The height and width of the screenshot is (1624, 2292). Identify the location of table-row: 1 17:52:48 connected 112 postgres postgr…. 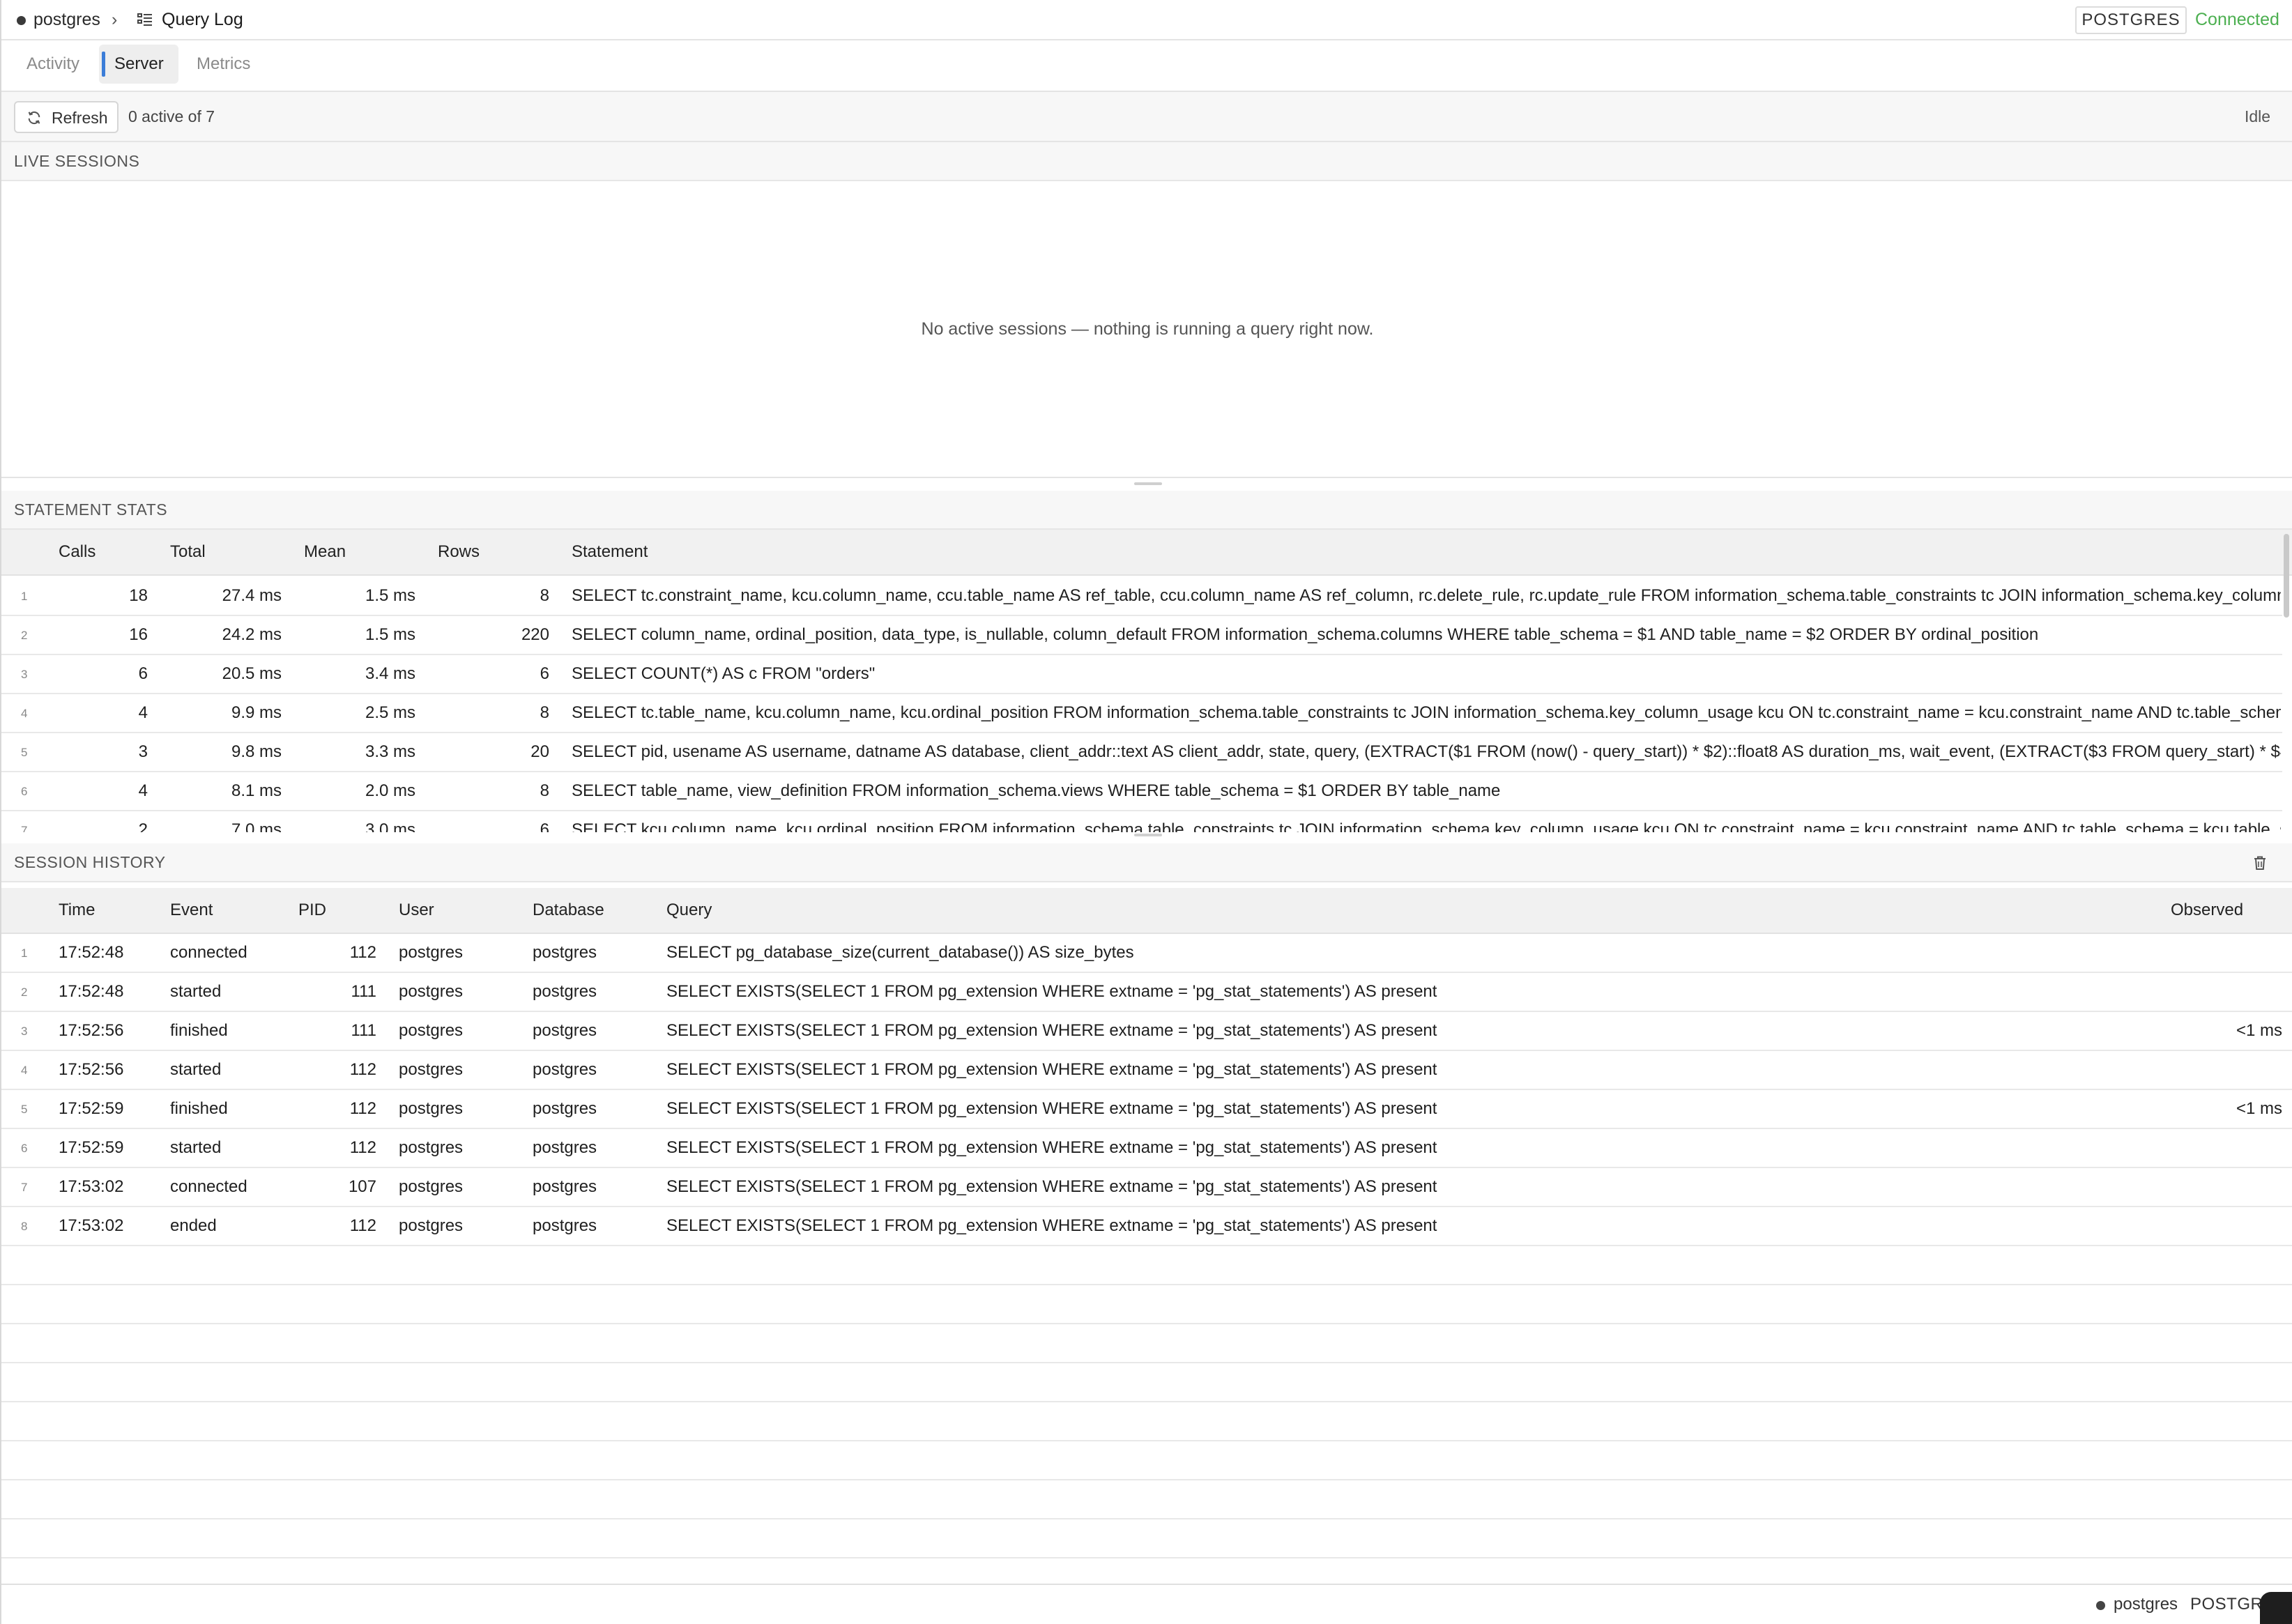
(1146, 953).